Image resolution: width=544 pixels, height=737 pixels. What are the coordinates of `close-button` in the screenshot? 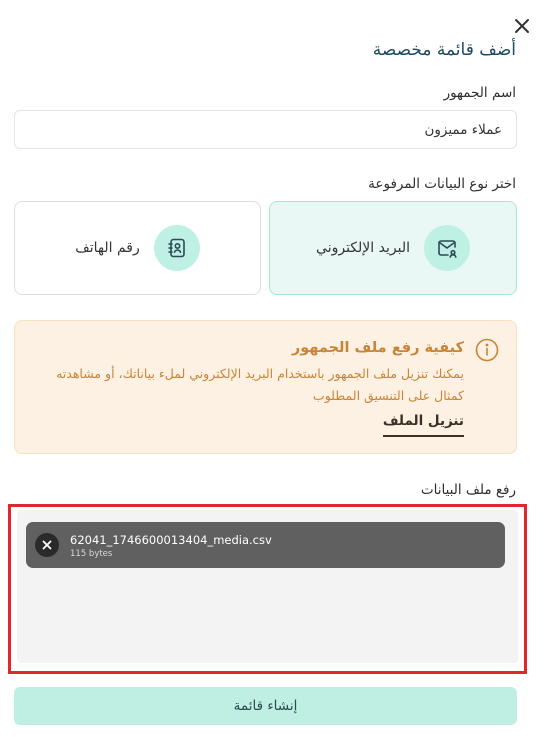 It's located at (522, 26).